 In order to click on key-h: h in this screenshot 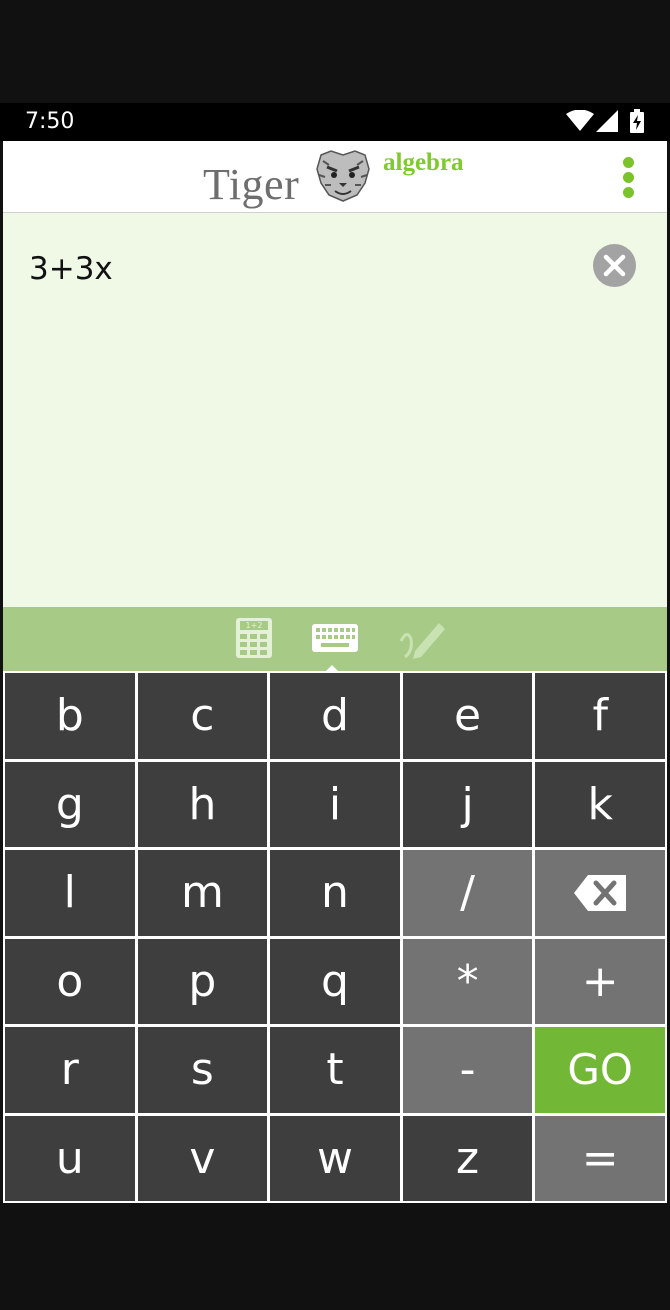, I will do `click(202, 804)`.